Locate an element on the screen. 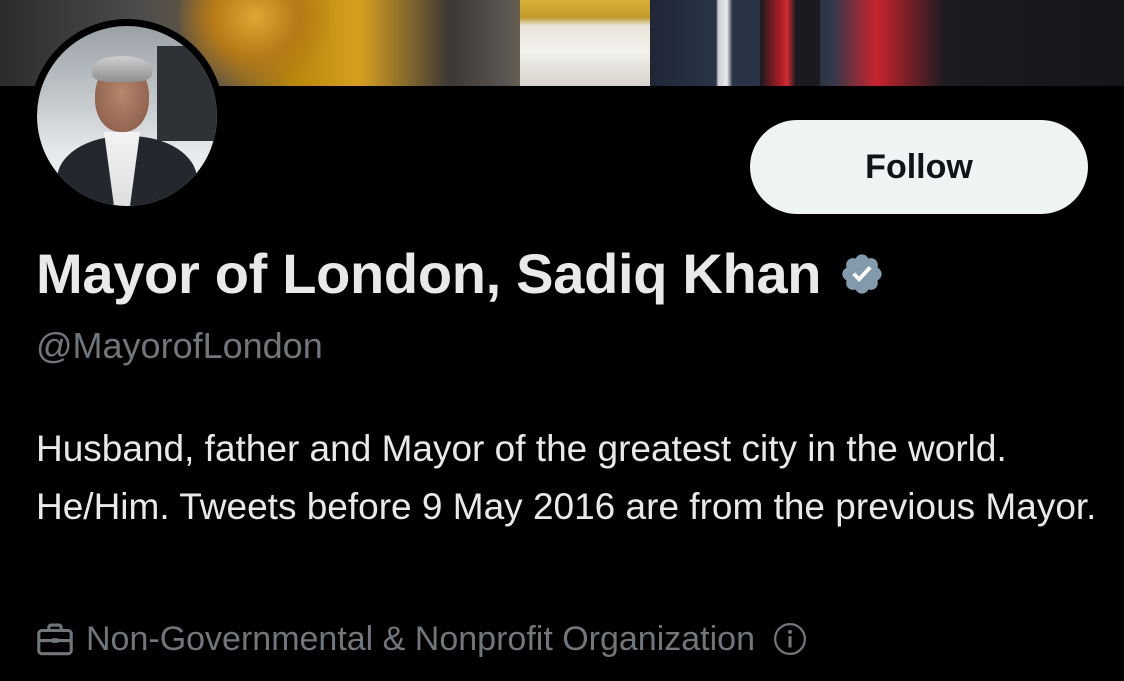  briefcase-icon is located at coordinates (55, 639).